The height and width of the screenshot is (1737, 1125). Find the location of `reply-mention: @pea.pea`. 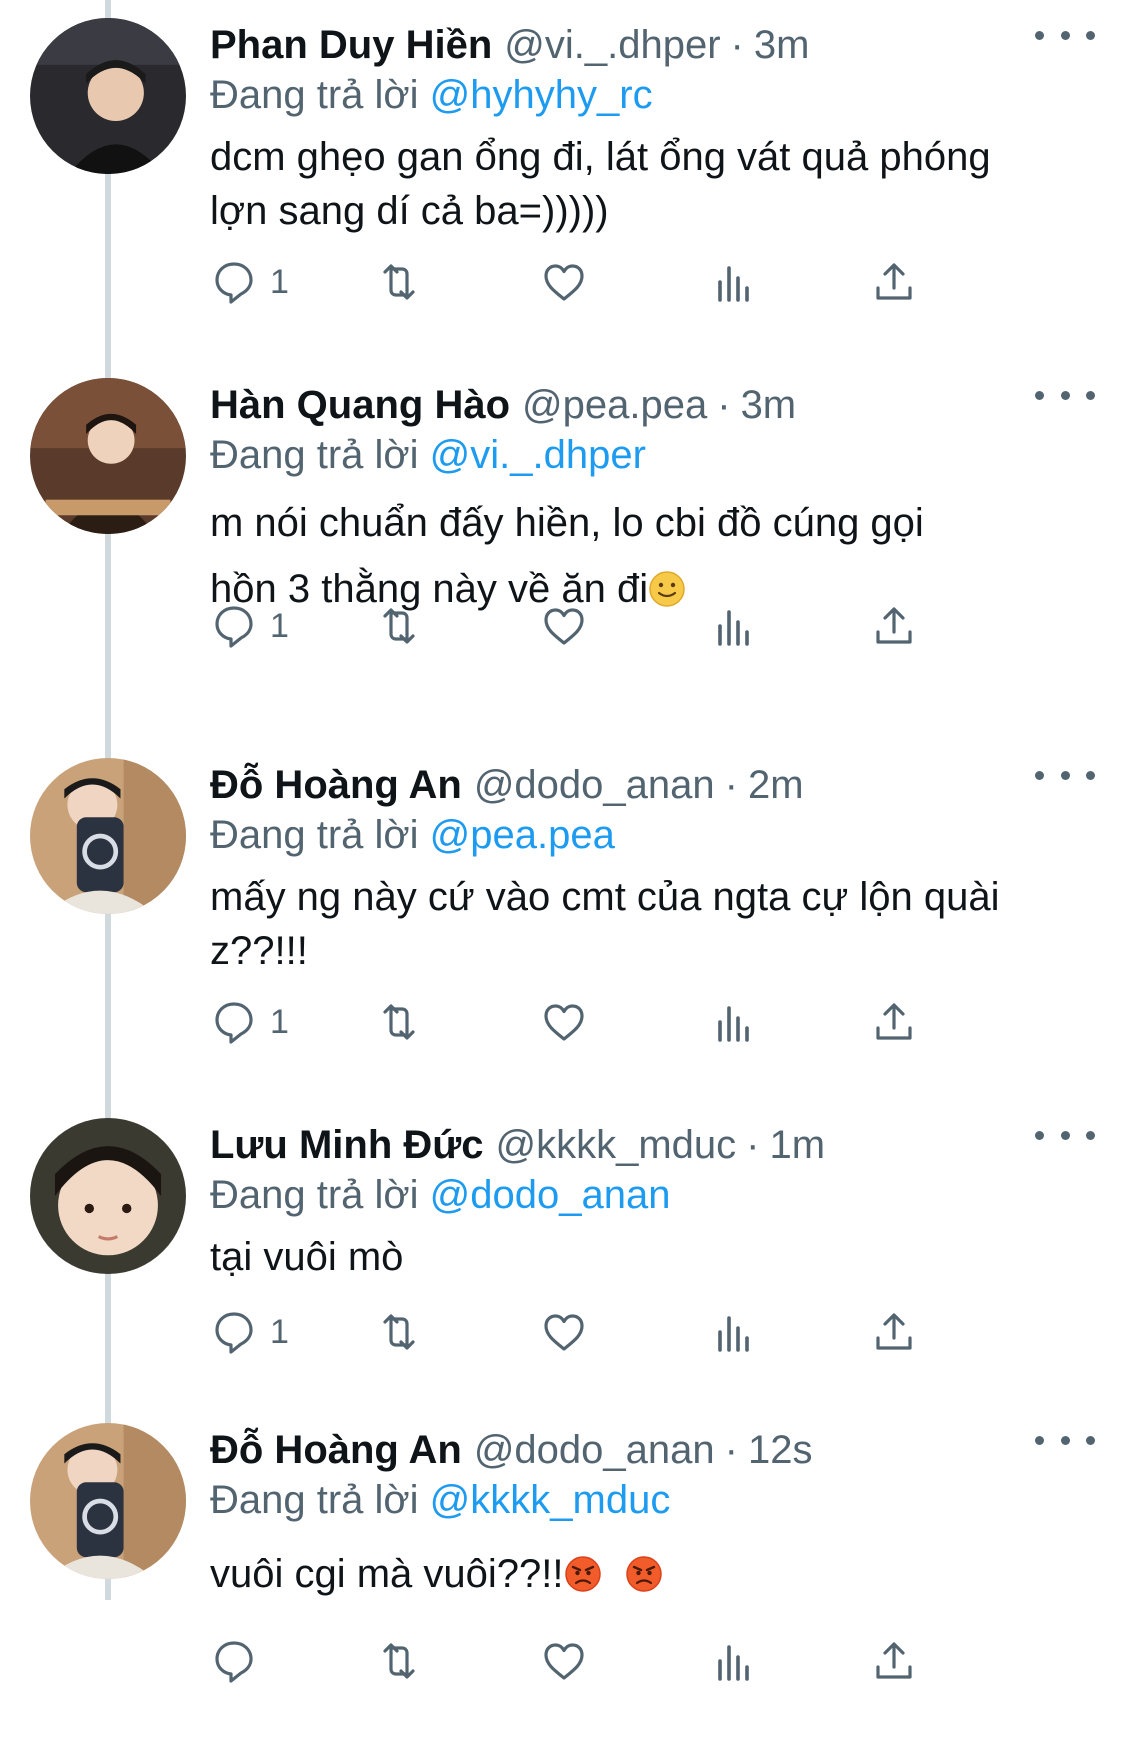

reply-mention: @pea.pea is located at coordinates (522, 835).